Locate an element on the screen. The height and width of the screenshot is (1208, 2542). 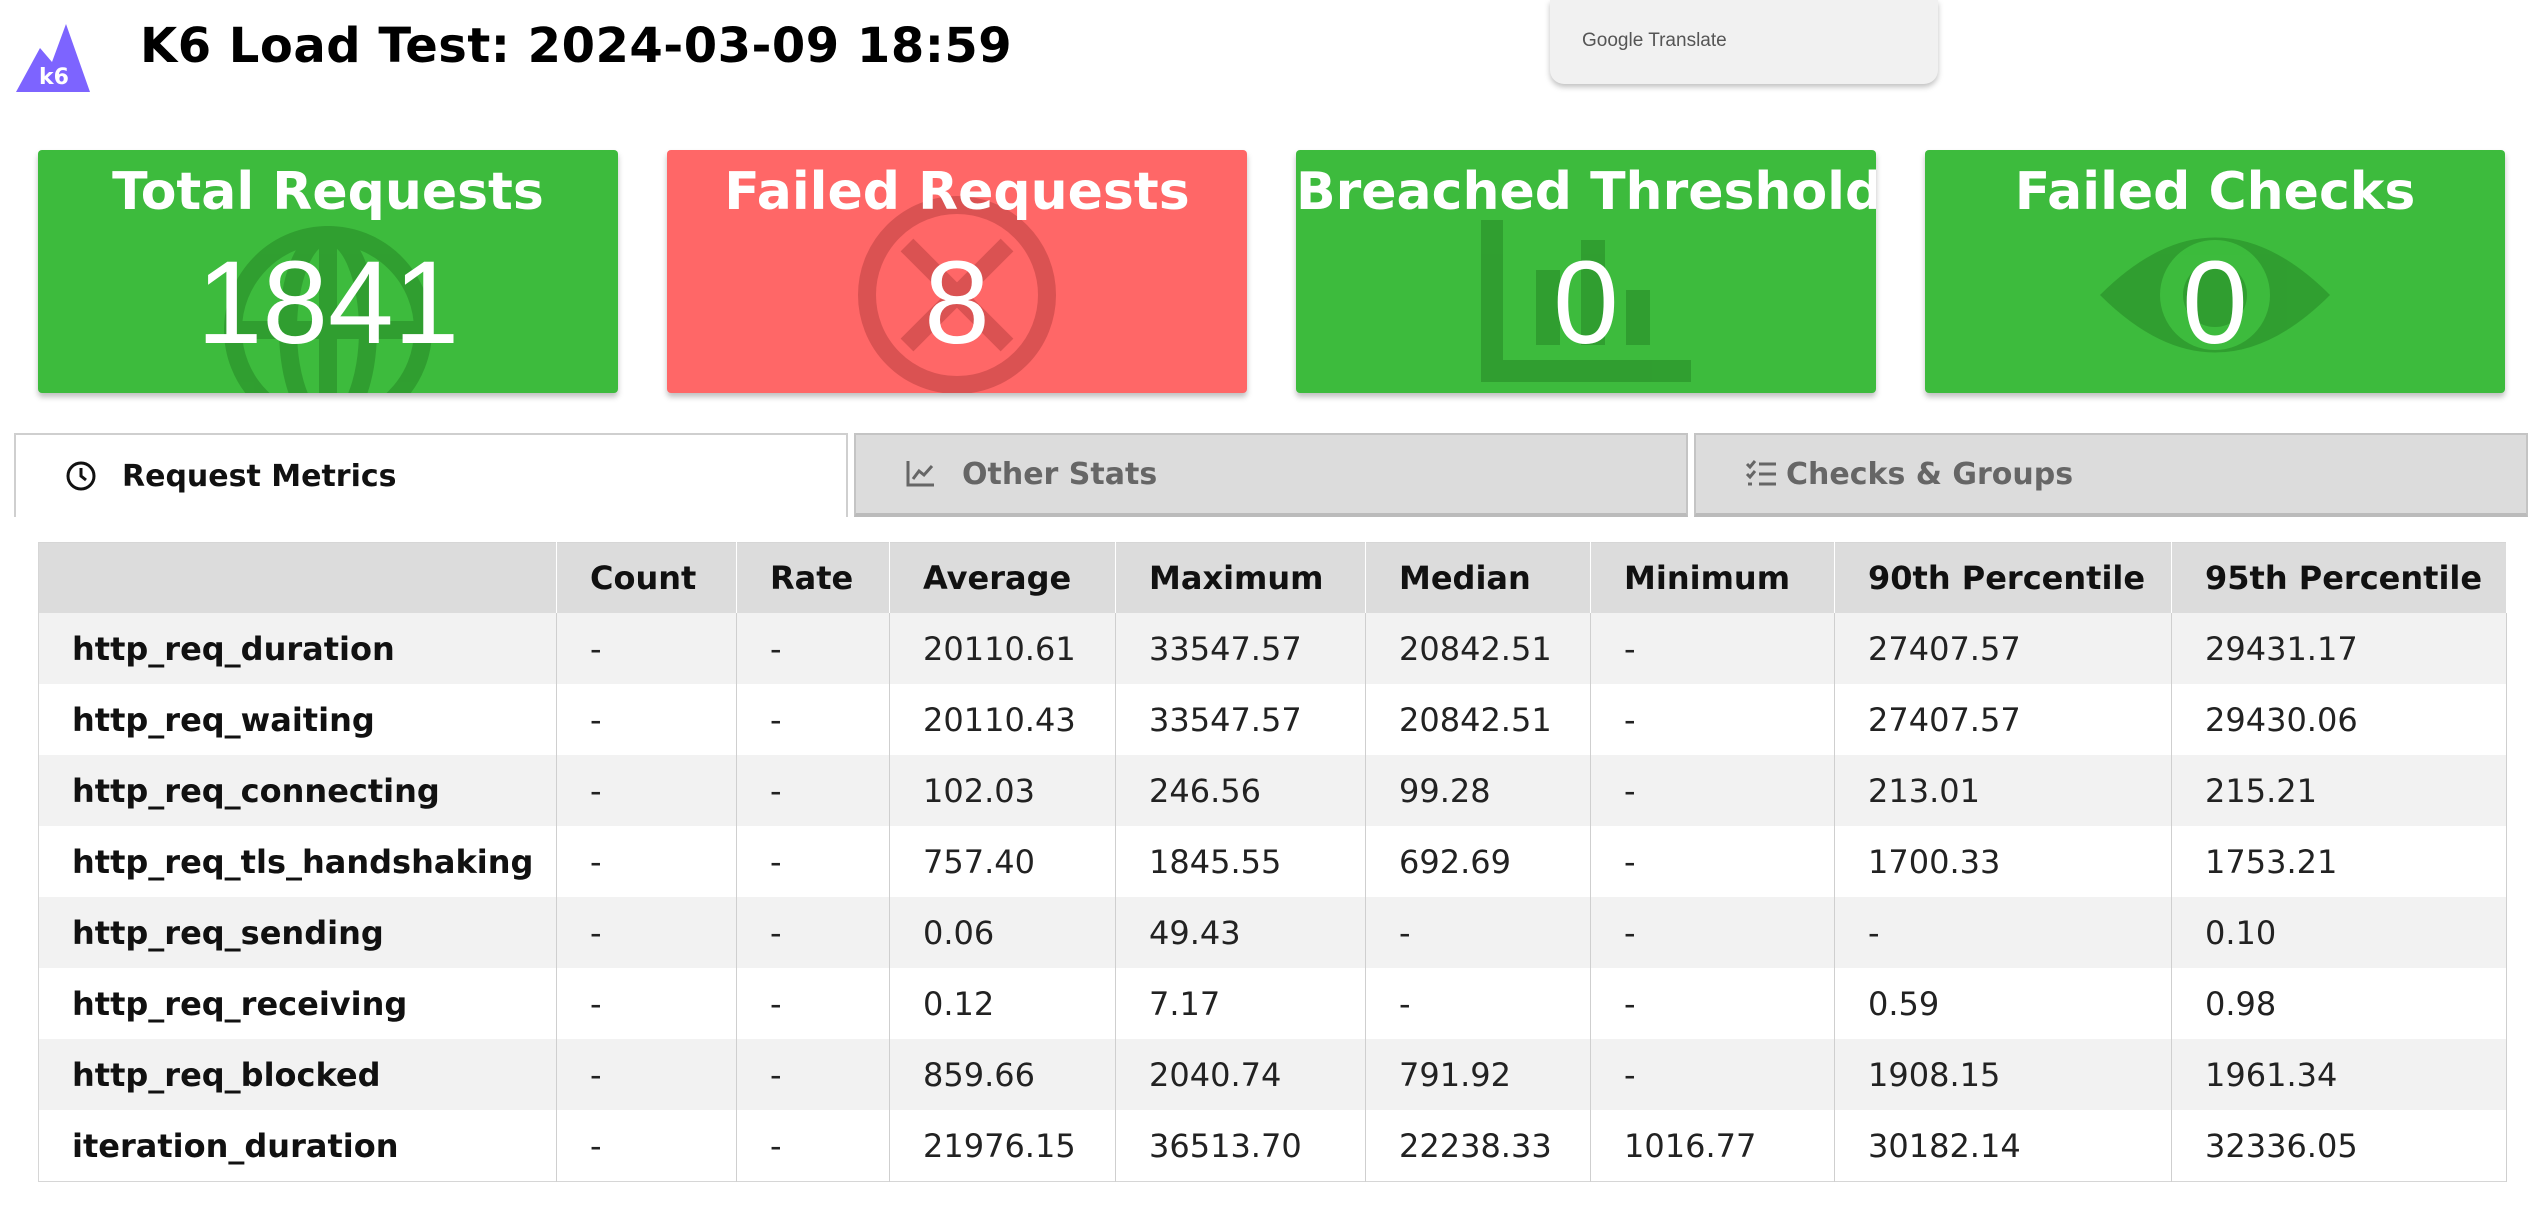
metric-name-cell: http_req_duration is located at coordinates (297, 648).